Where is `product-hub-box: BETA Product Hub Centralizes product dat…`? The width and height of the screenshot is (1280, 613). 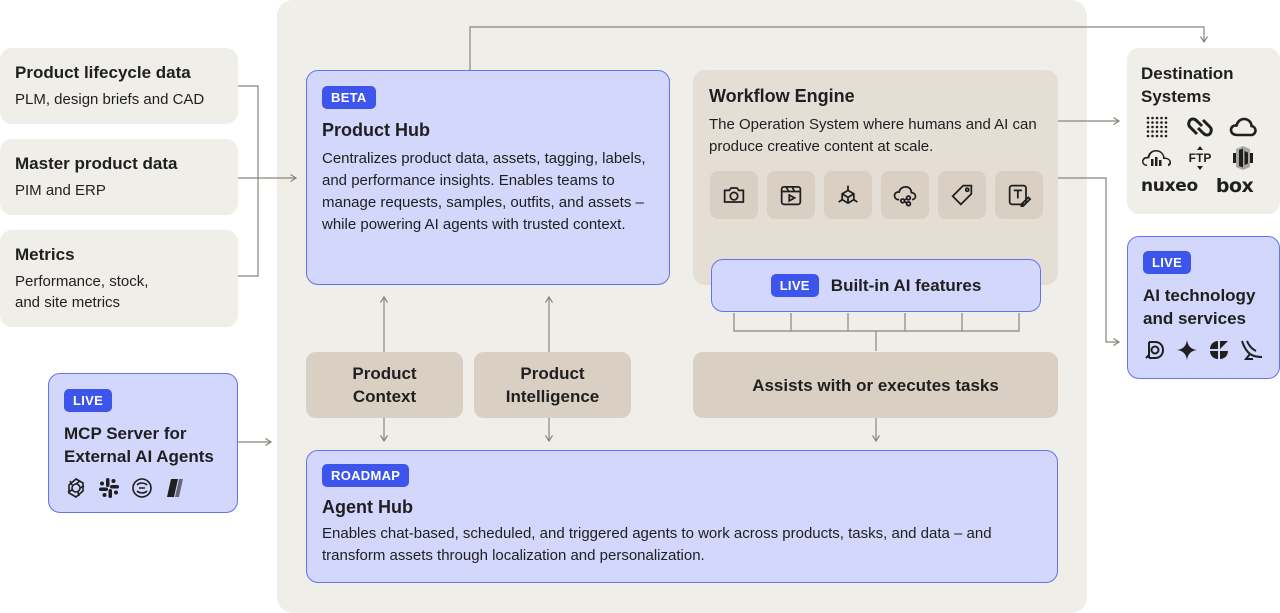
product-hub-box: BETA Product Hub Centralizes product dat… is located at coordinates (488, 177).